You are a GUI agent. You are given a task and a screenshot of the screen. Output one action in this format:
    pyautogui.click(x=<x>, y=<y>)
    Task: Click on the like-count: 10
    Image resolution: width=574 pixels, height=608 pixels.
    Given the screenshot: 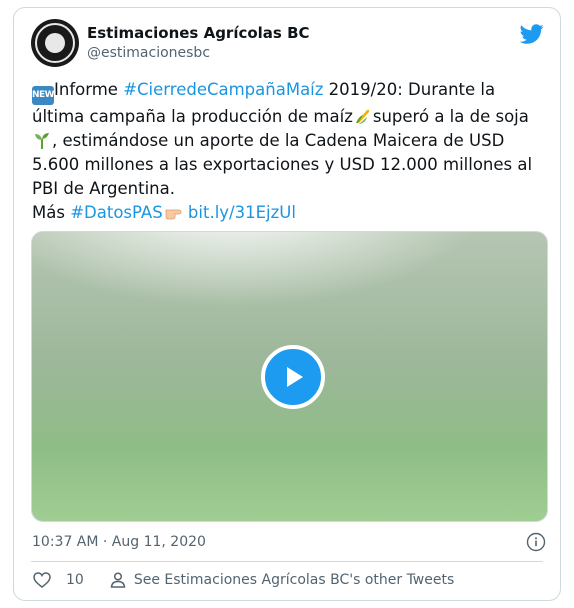 What is the action you would take?
    pyautogui.click(x=75, y=580)
    